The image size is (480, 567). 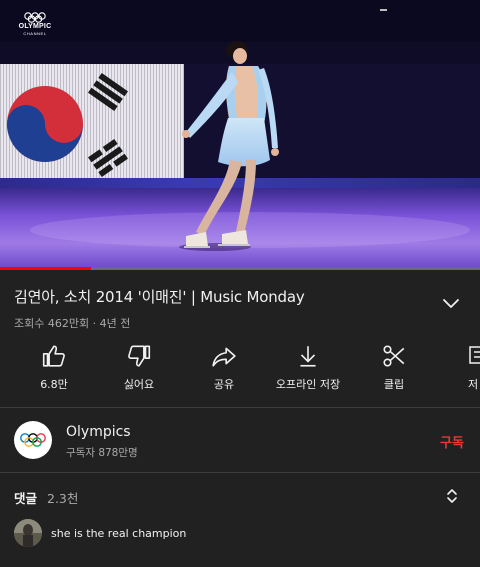 I want to click on chevron-down-icon, so click(x=451, y=303).